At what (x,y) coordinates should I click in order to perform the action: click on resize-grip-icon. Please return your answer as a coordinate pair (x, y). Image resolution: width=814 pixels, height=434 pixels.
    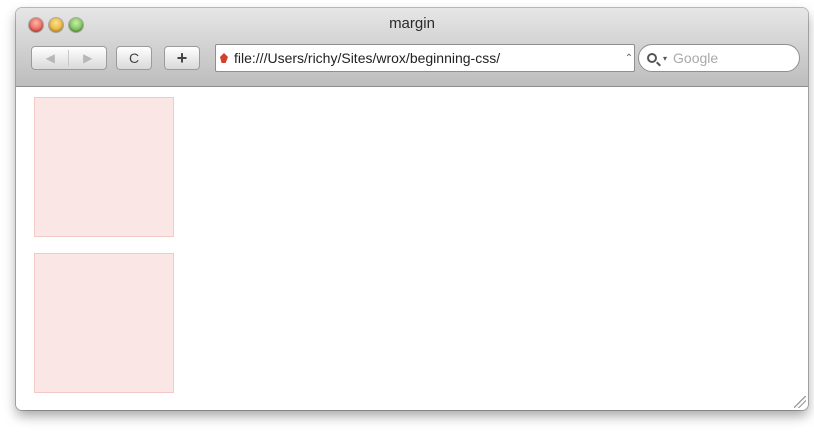
    Looking at the image, I should click on (800, 402).